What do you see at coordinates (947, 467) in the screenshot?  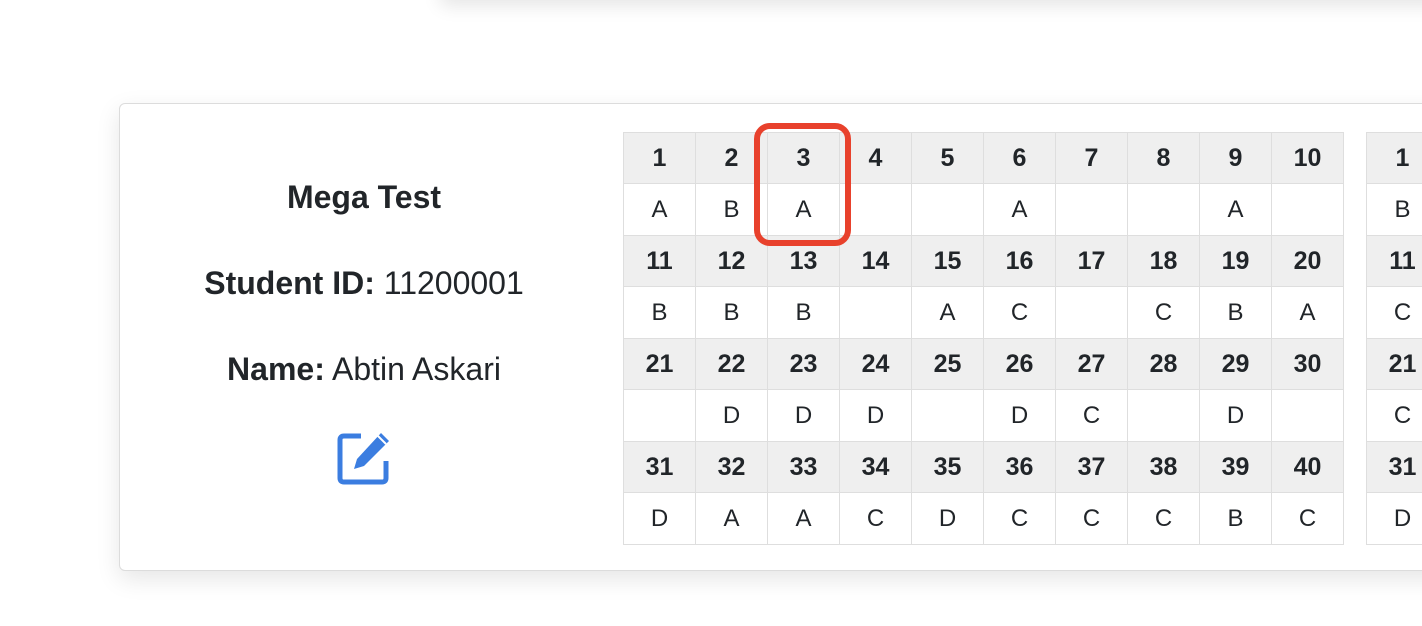 I see `question-number: 35` at bounding box center [947, 467].